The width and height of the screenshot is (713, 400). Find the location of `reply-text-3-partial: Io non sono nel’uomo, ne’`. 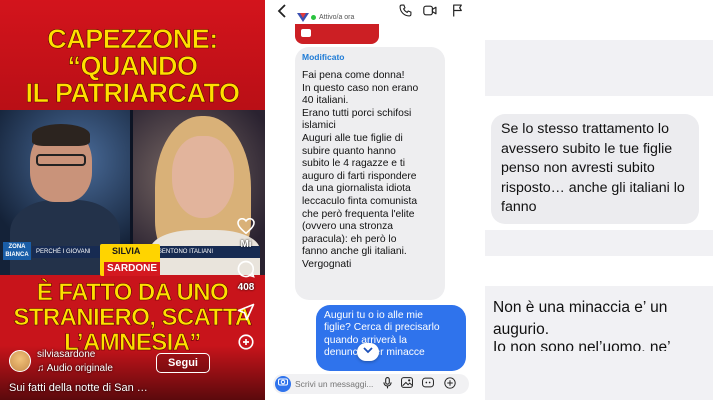

reply-text-3-partial: Io non sono nel’uomo, ne’ is located at coordinates (598, 346).